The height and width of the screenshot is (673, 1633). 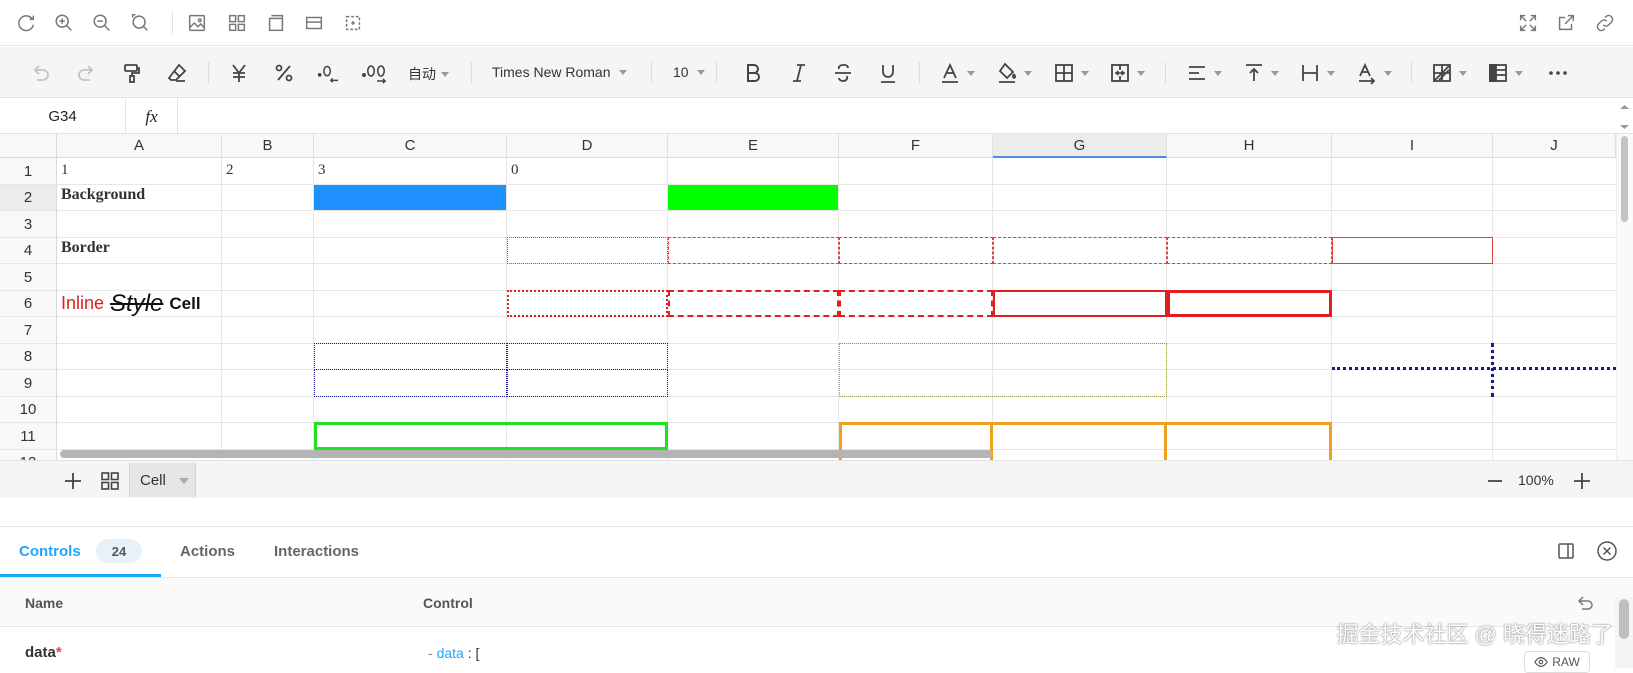 What do you see at coordinates (26, 23) in the screenshot?
I see `reload-icon` at bounding box center [26, 23].